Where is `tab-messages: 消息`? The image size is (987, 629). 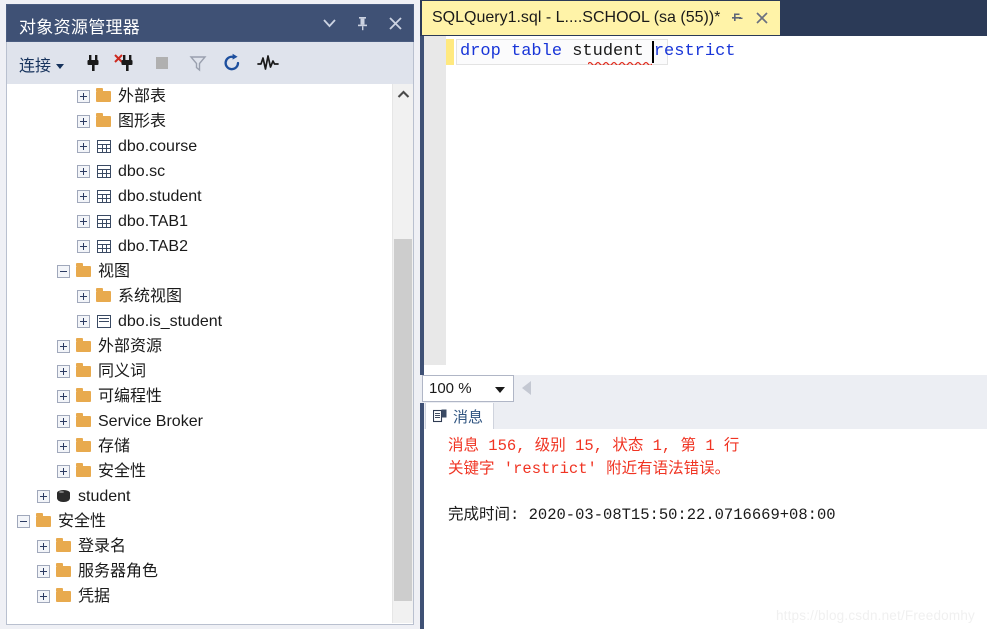 tab-messages: 消息 is located at coordinates (460, 416).